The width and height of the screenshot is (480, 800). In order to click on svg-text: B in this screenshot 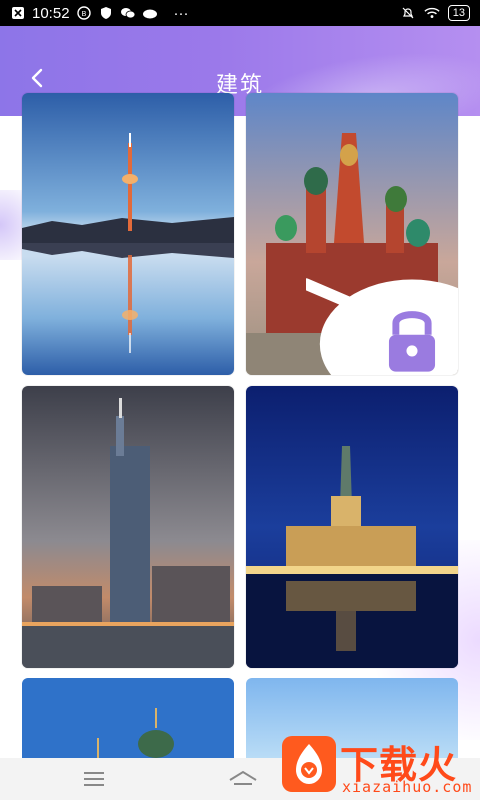, I will do `click(83, 14)`.